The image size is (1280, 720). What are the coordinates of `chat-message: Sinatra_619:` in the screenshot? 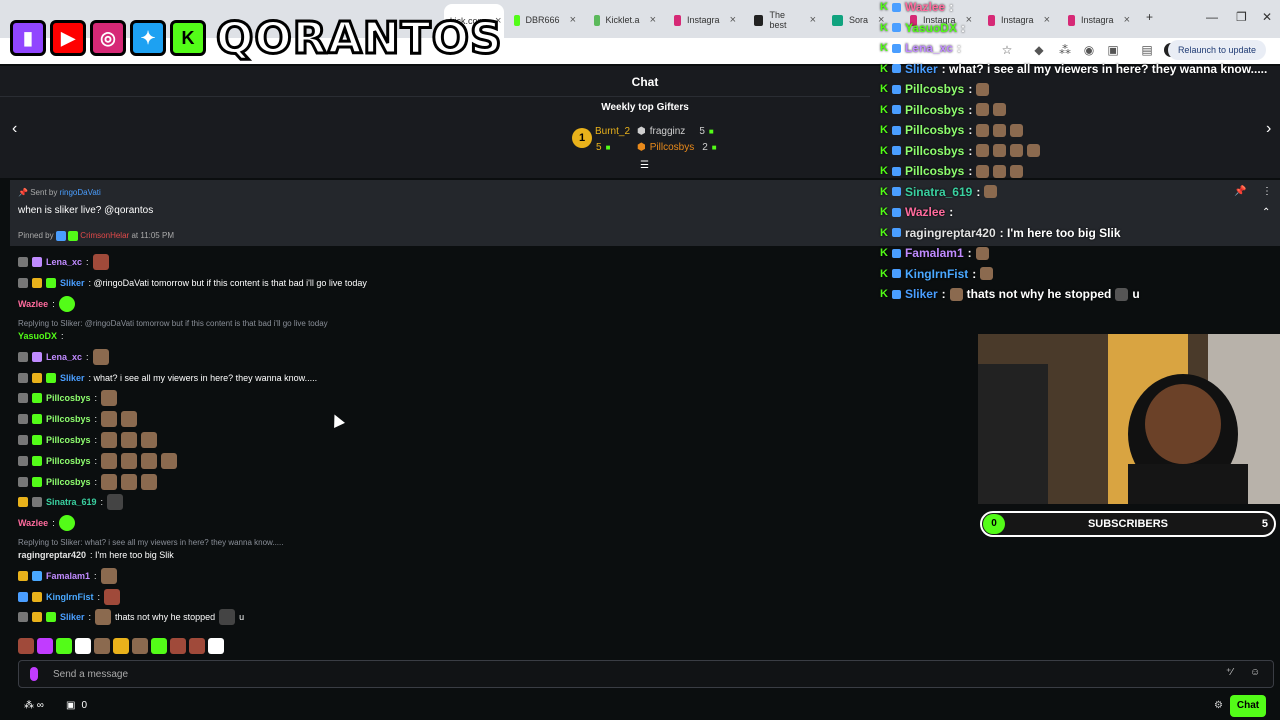 It's located at (71, 502).